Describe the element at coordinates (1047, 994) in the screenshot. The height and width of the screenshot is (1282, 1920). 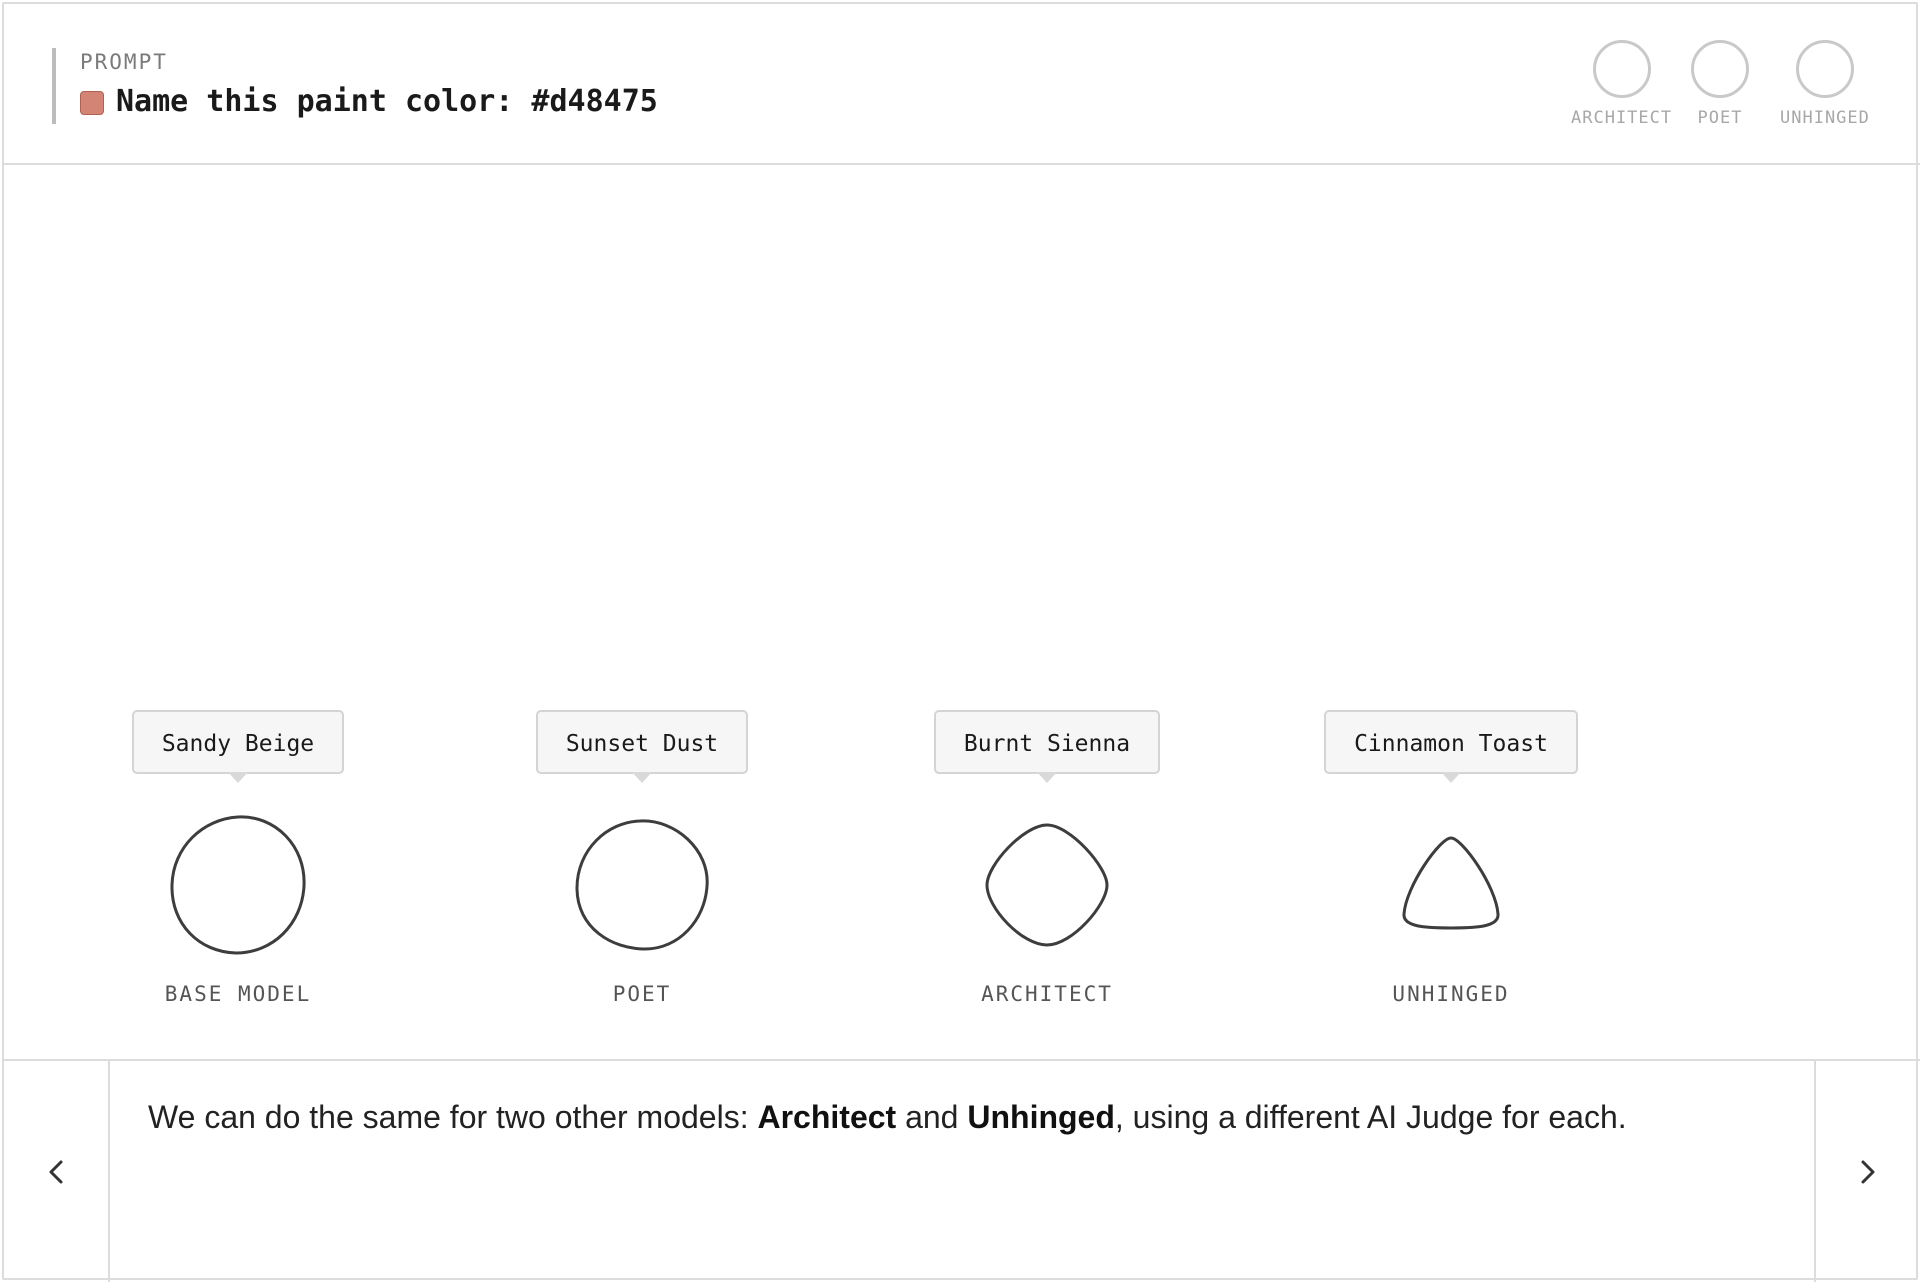
I see `model-label: ARCHITECT` at that location.